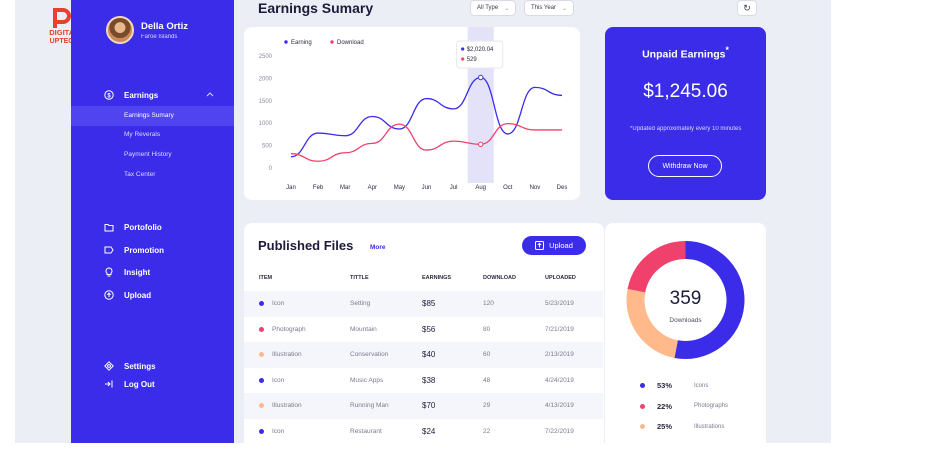 This screenshot has height=471, width=940. What do you see at coordinates (137, 272) in the screenshot?
I see `nav-insight-label: Insight` at bounding box center [137, 272].